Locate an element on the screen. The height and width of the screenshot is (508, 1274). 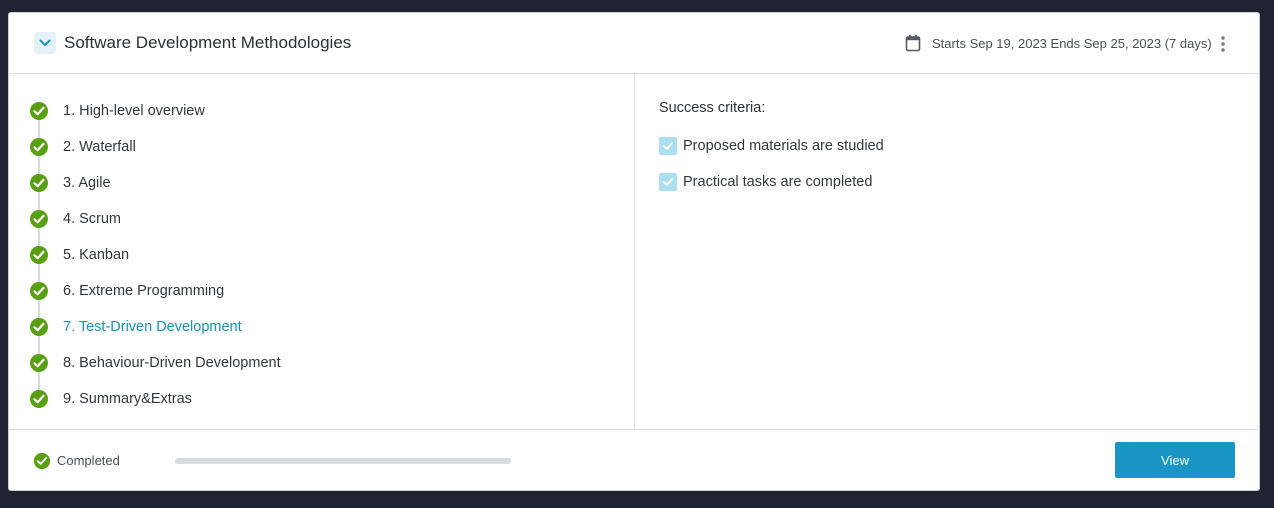
module-step: 8. Behaviour-Driven Development is located at coordinates (155, 363).